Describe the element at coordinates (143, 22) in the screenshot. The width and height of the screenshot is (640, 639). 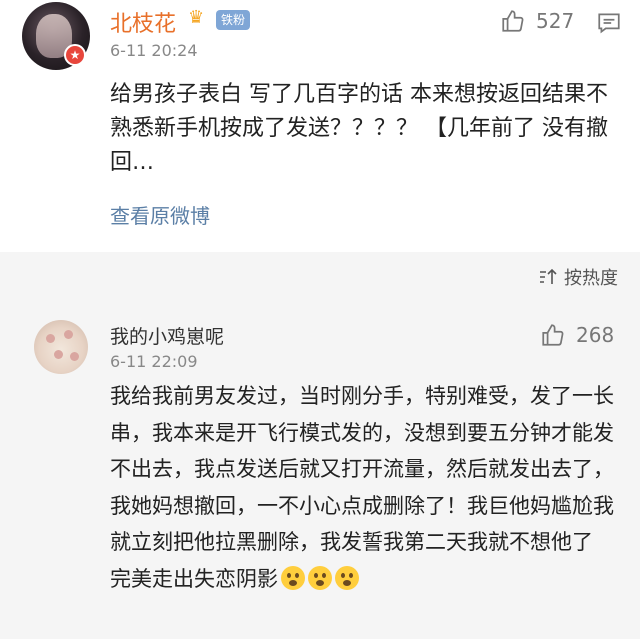
I see `post-author-name: 北枝花` at that location.